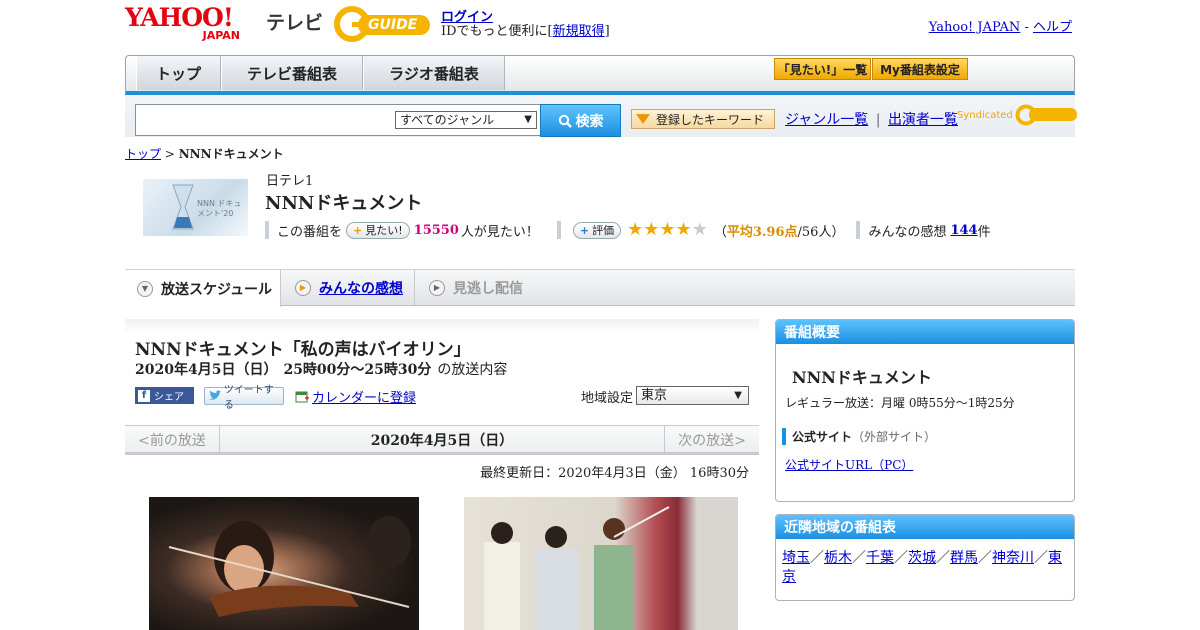  What do you see at coordinates (492, 287) in the screenshot?
I see `tab-catchup-streaming: ▶ 見逃し配信` at bounding box center [492, 287].